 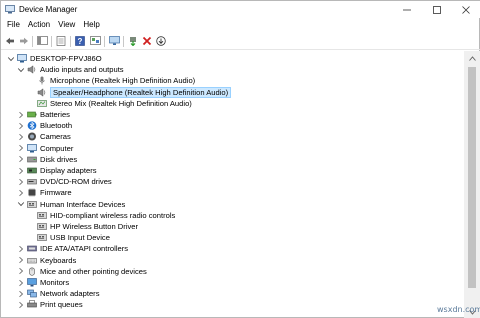 I want to click on firmware-icon, so click(x=32, y=192).